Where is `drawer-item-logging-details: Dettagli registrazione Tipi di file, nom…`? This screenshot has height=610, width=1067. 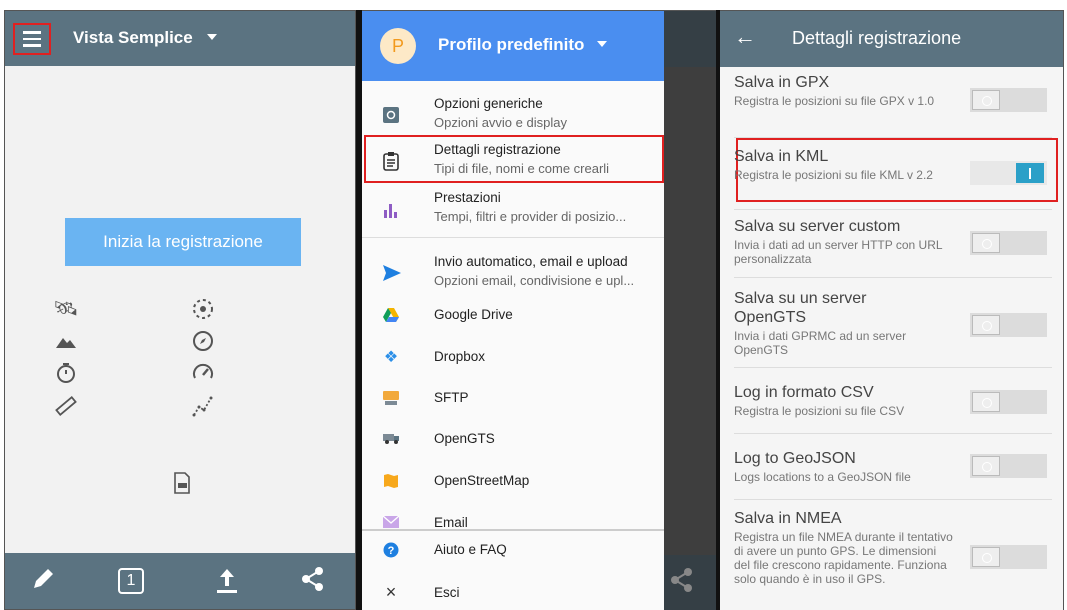
drawer-item-logging-details: Dettagli registrazione Tipi di file, nom… is located at coordinates (513, 159).